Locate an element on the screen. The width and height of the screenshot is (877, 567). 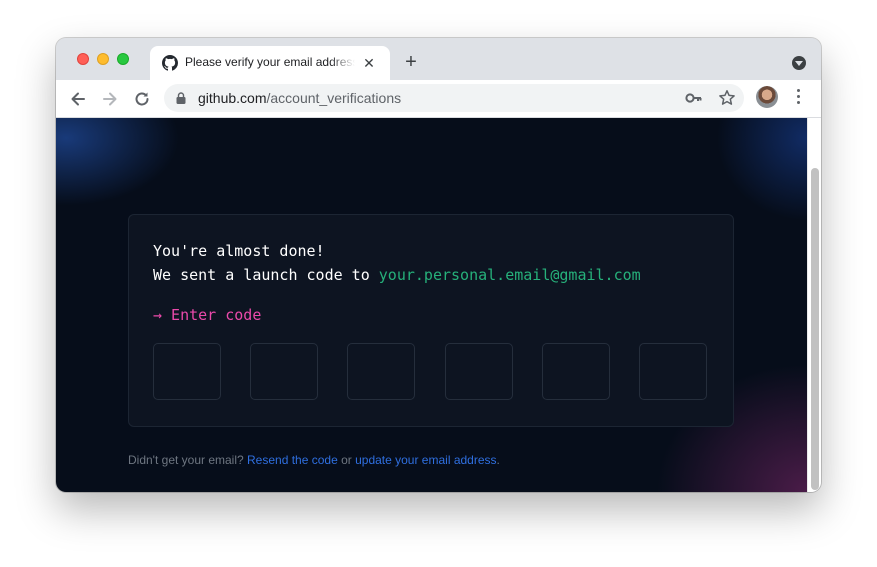
tab-search-icon is located at coordinates (799, 63).